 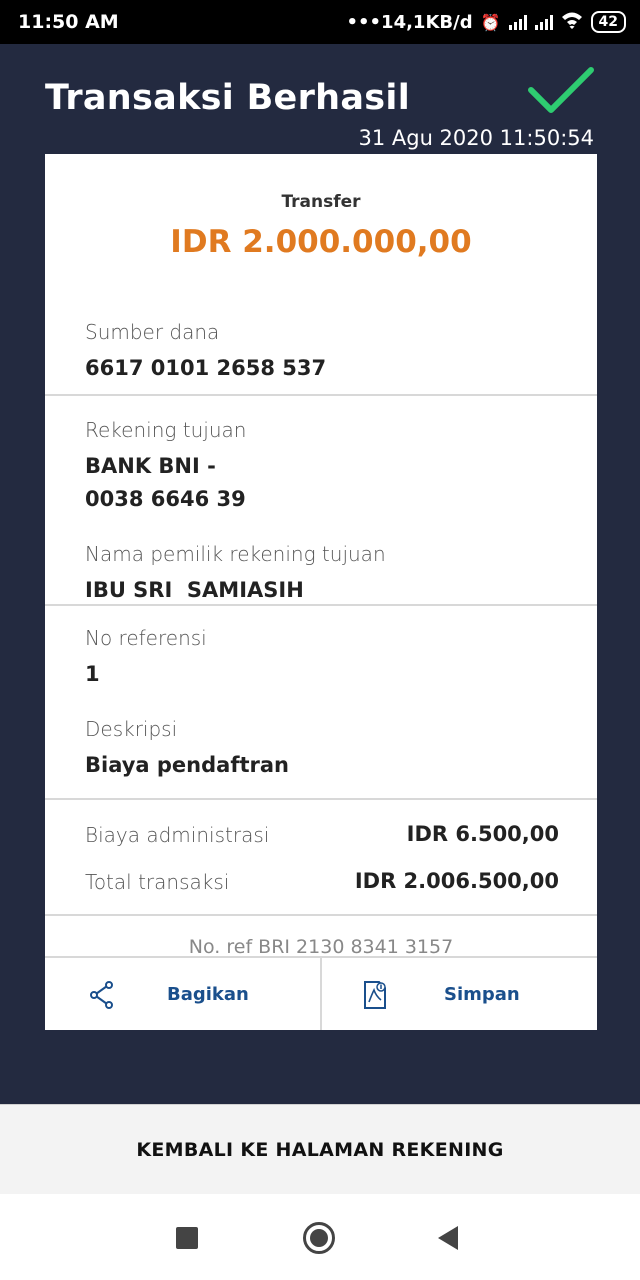 What do you see at coordinates (517, 22) in the screenshot?
I see `signal-icon` at bounding box center [517, 22].